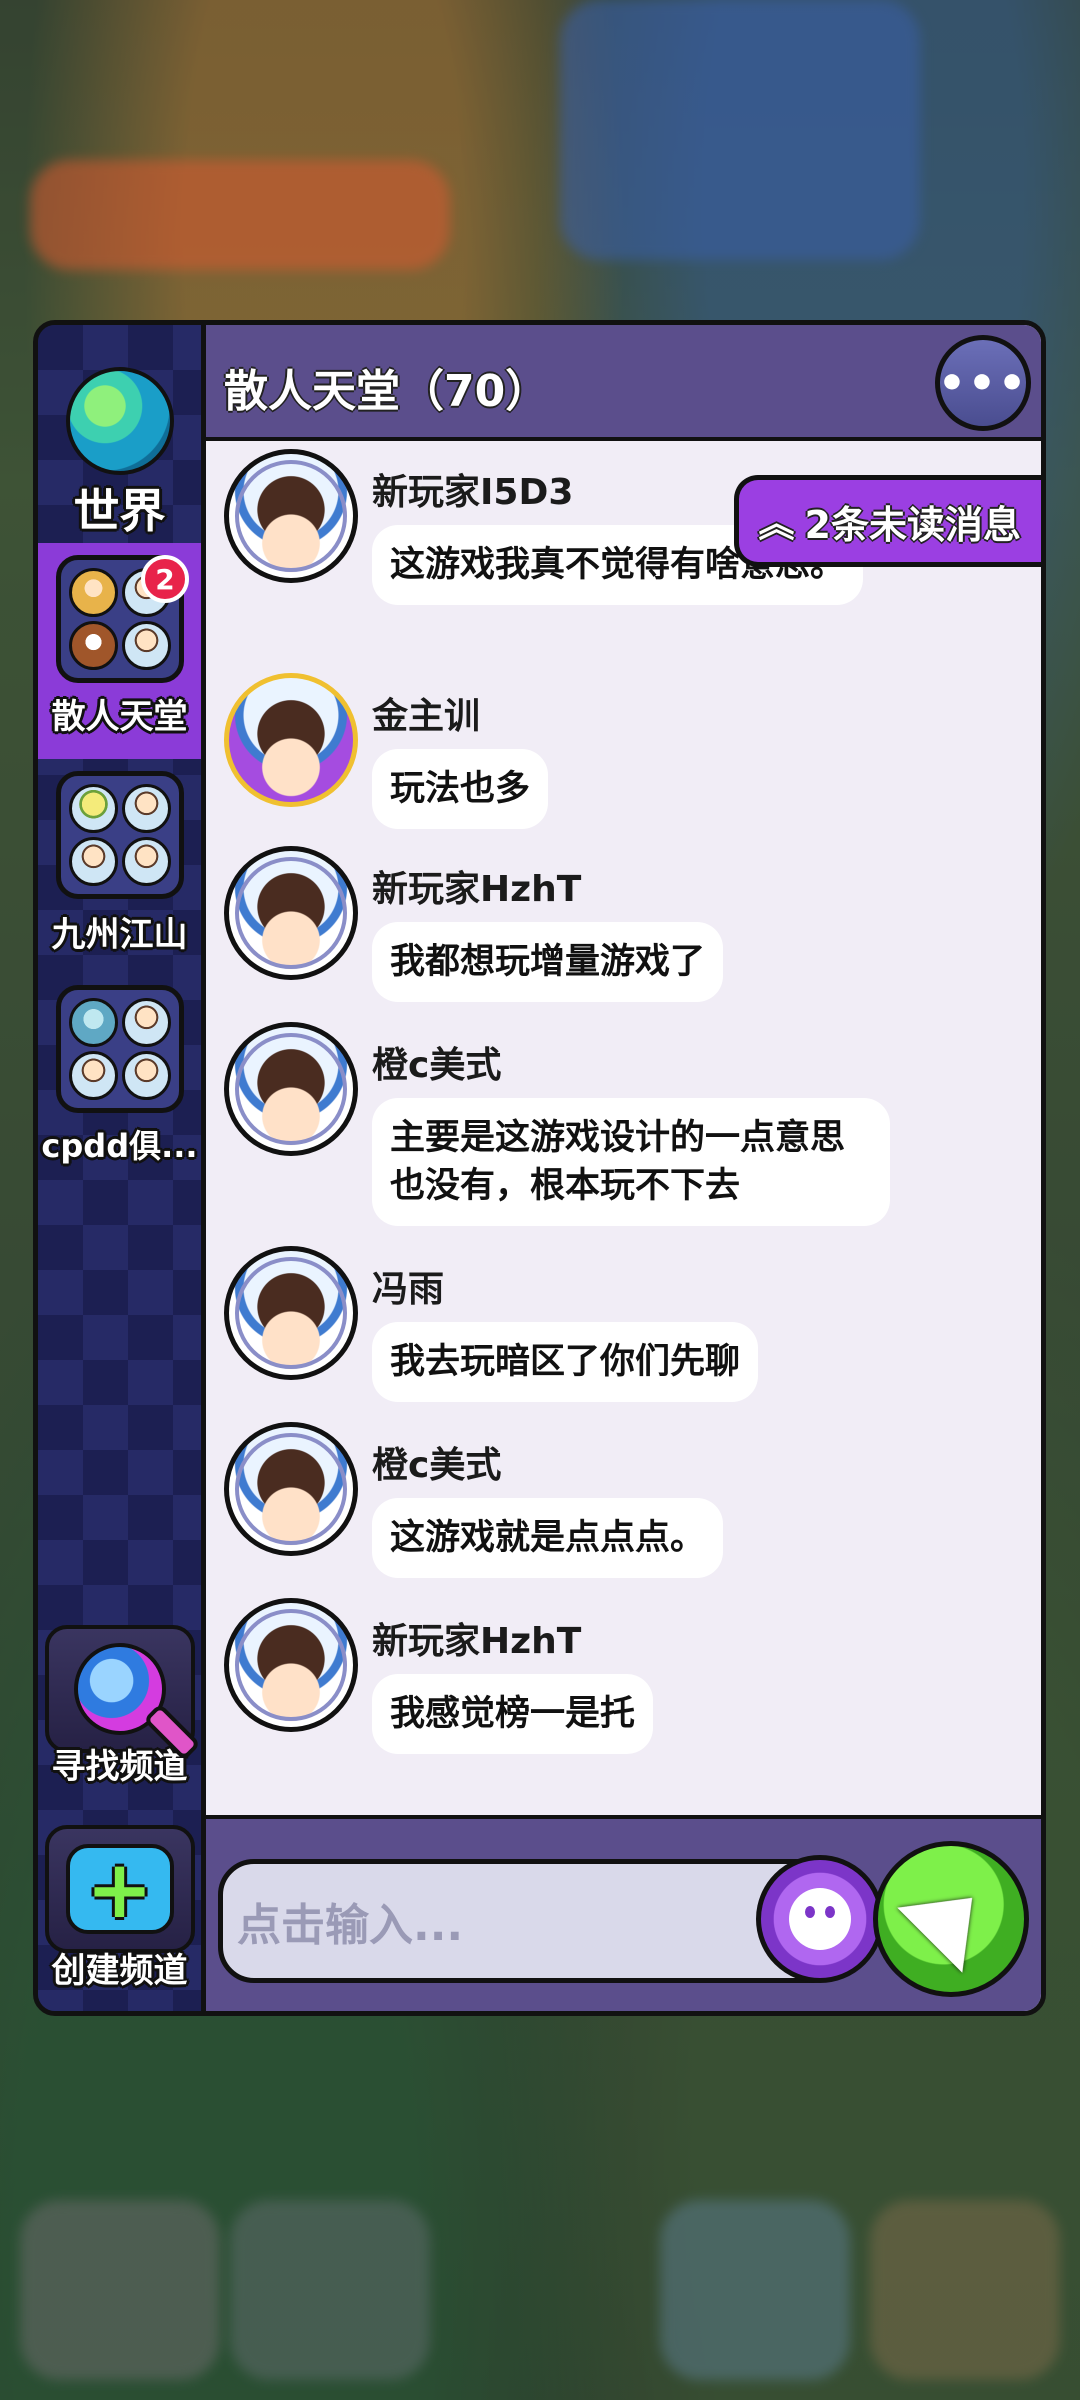  I want to click on button-bg: +, so click(119, 1889).